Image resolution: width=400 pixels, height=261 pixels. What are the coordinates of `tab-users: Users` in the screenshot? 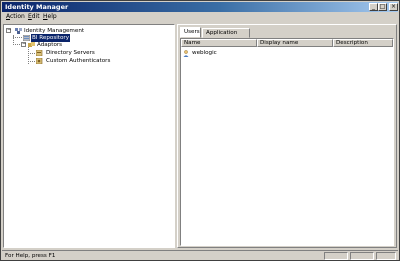 It's located at (190, 32).